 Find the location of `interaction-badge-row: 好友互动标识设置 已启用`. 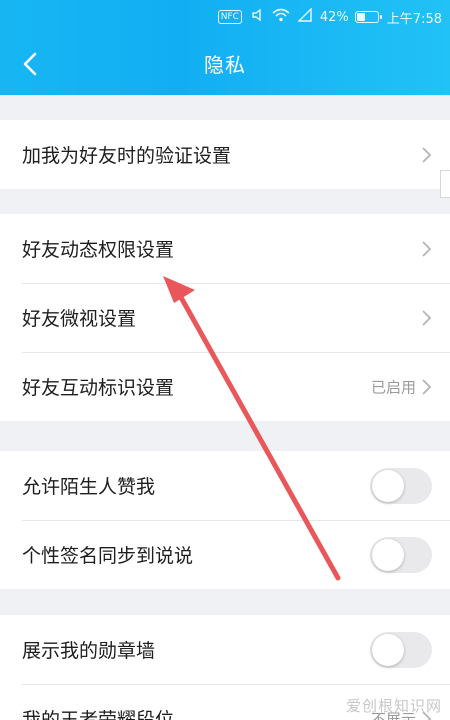

interaction-badge-row: 好友互动标识设置 已启用 is located at coordinates (225, 386).